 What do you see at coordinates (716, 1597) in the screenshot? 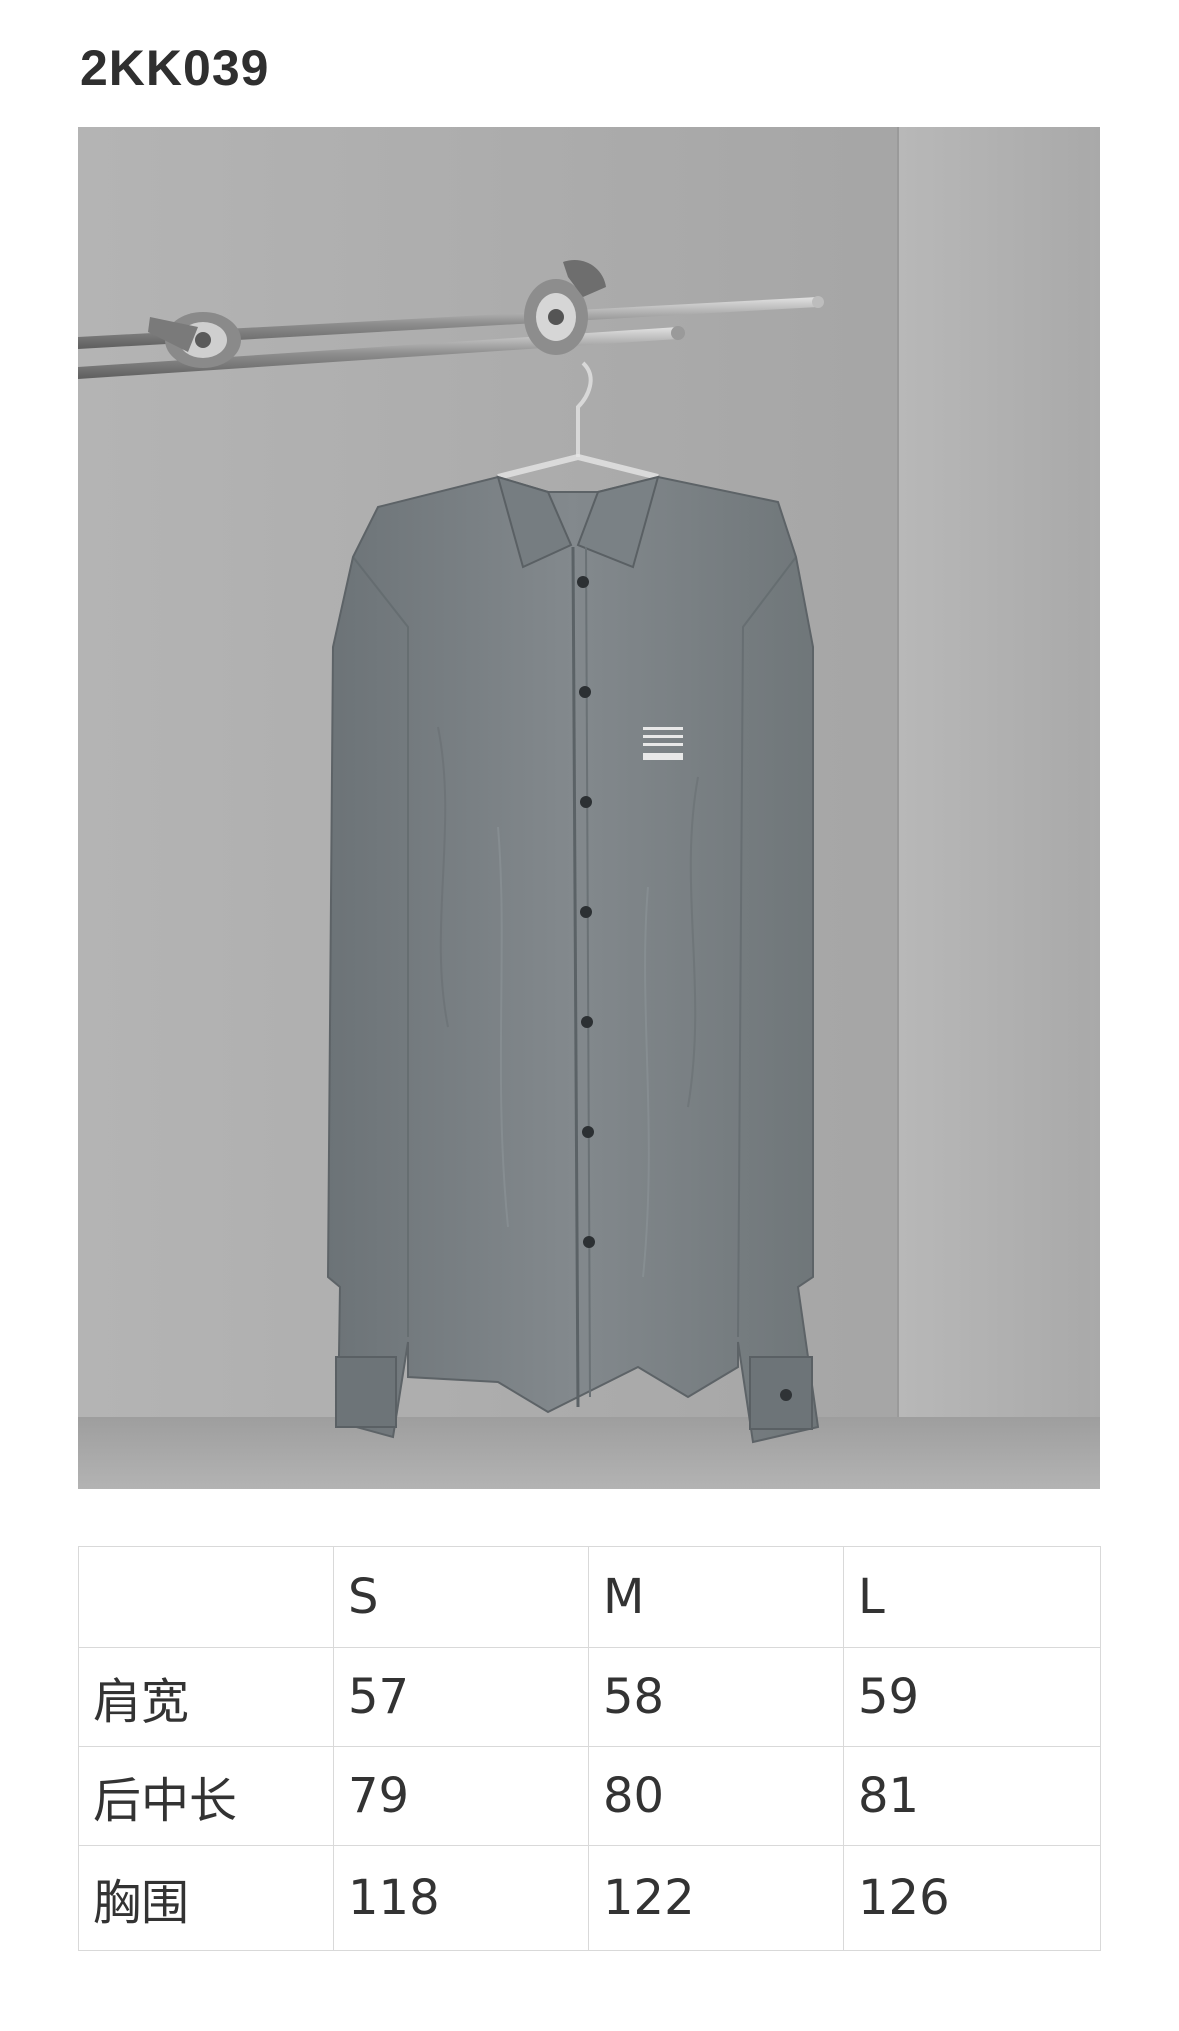
I see `header-cell-size-m: M` at bounding box center [716, 1597].